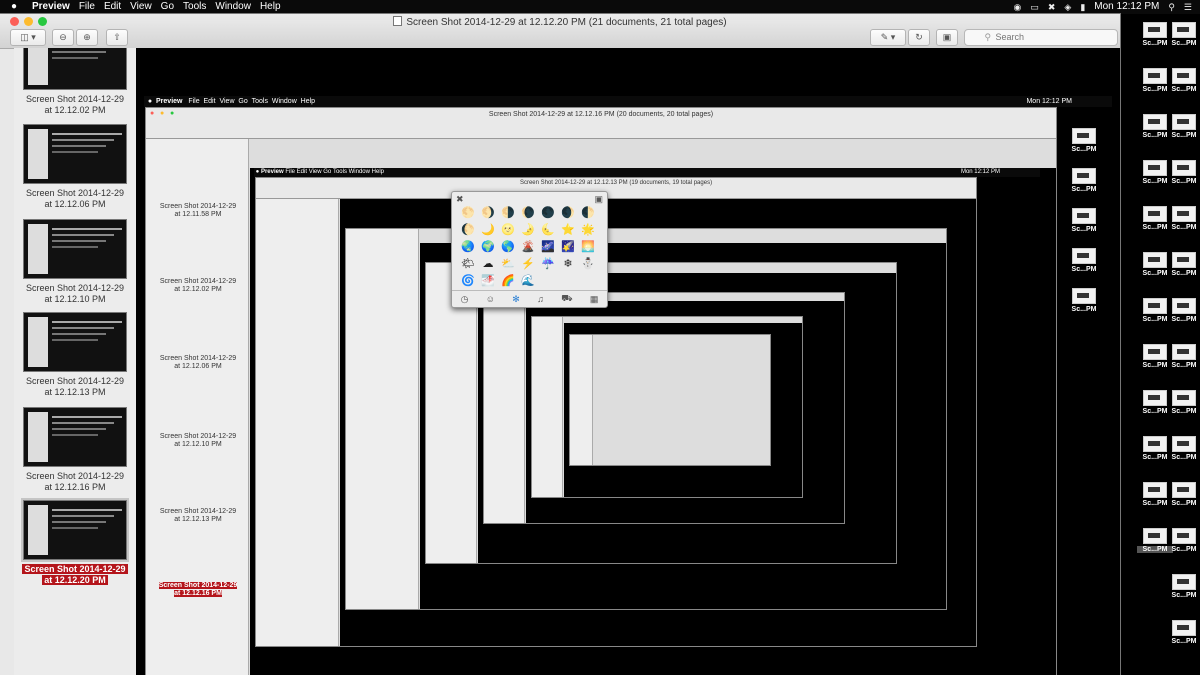 This screenshot has height=675, width=1200. I want to click on emoji-cell: 🌏, so click(468, 248).